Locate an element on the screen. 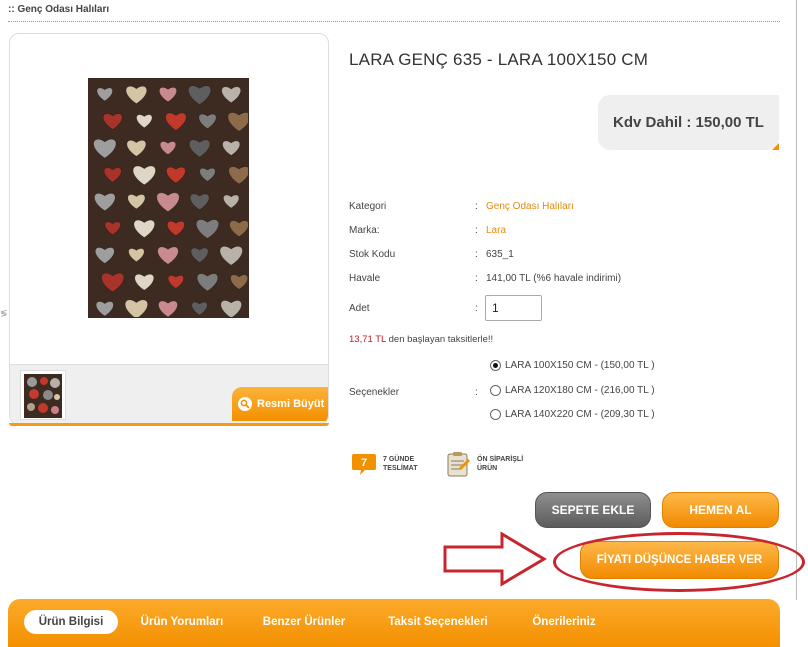  dotted-divider is located at coordinates (394, 21).